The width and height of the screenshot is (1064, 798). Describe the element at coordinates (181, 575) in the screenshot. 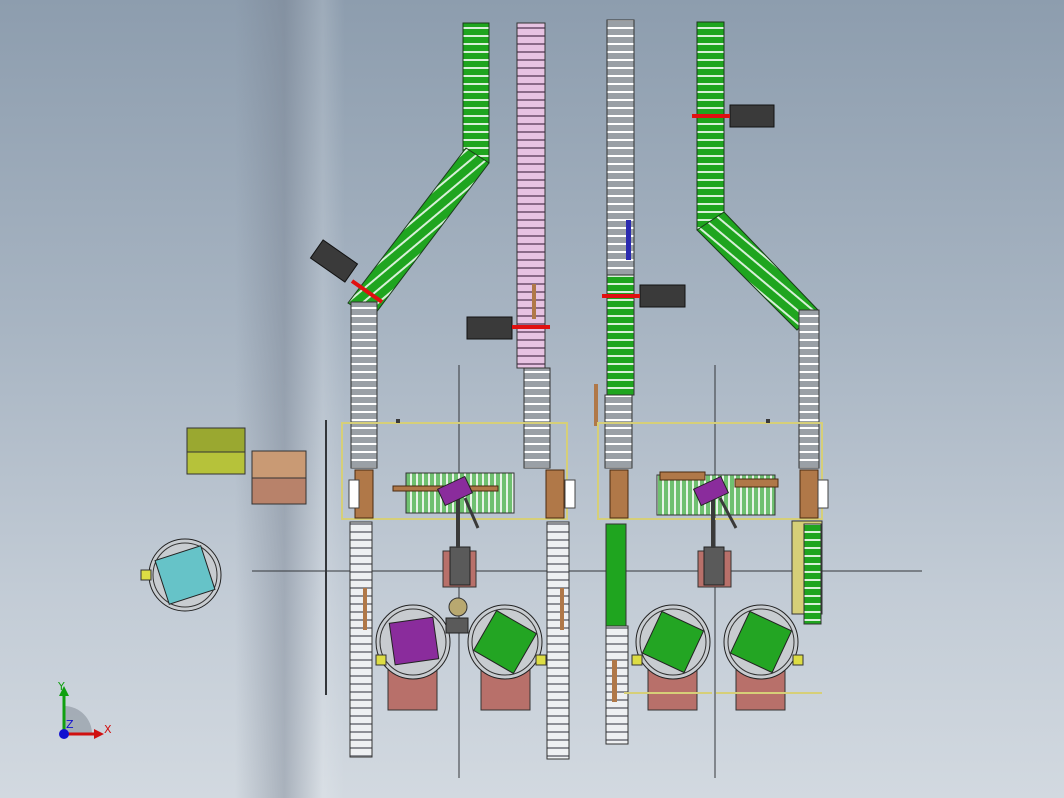

I see `parked-turntable` at that location.